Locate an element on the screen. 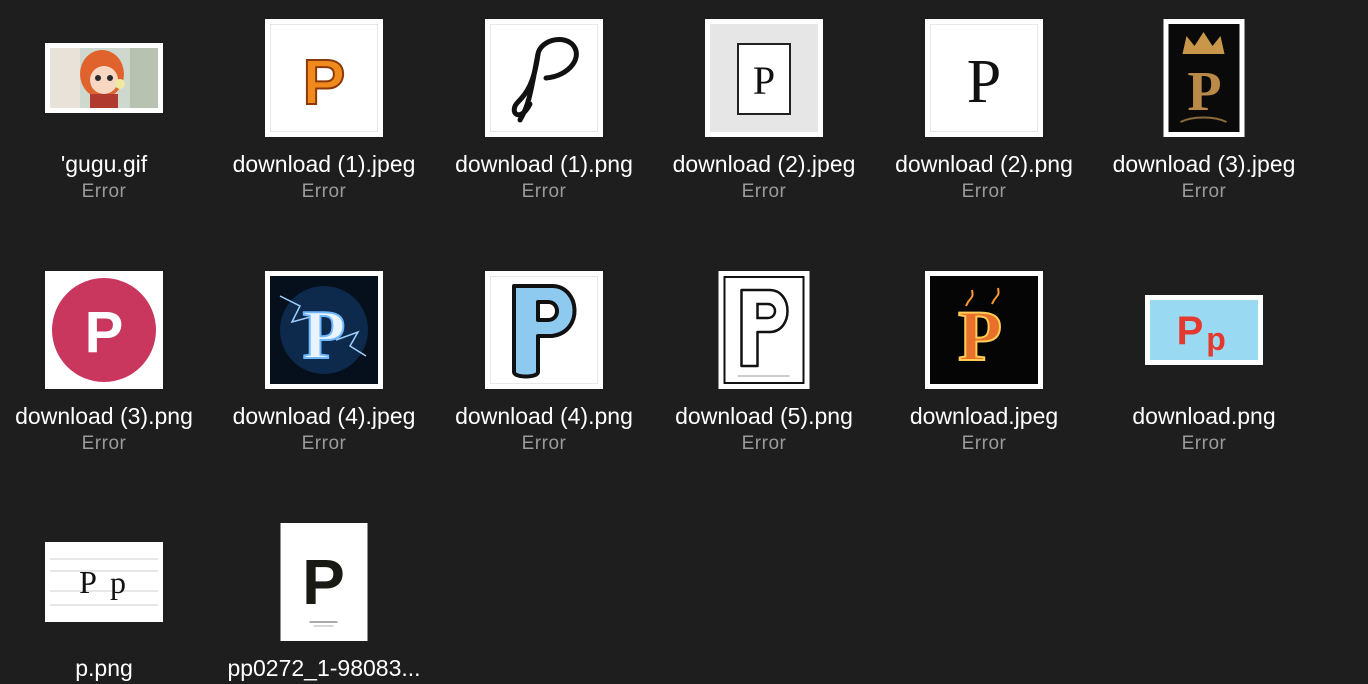  file-item: P download (2).jpeg Error is located at coordinates (764, 106).